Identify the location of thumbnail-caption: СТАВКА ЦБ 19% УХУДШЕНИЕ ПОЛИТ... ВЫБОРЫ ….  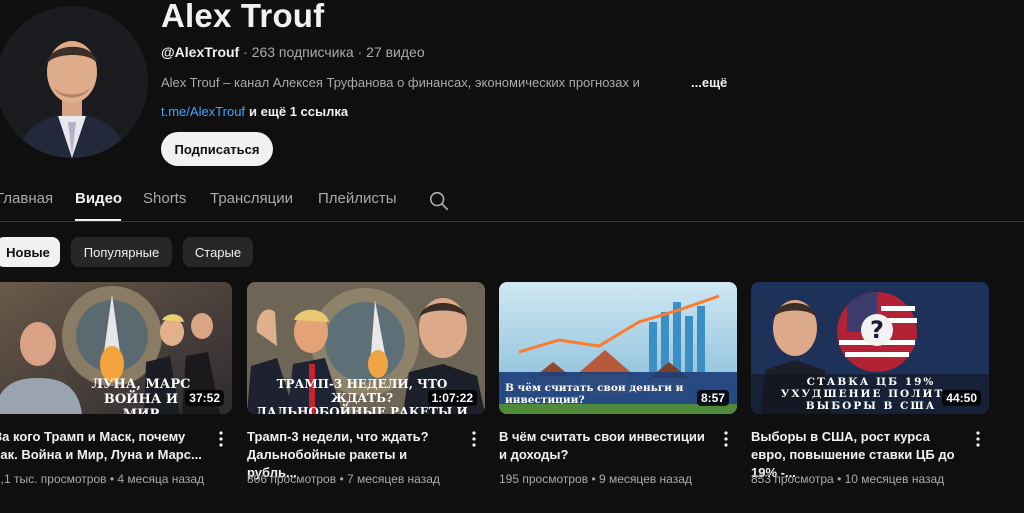
(871, 394).